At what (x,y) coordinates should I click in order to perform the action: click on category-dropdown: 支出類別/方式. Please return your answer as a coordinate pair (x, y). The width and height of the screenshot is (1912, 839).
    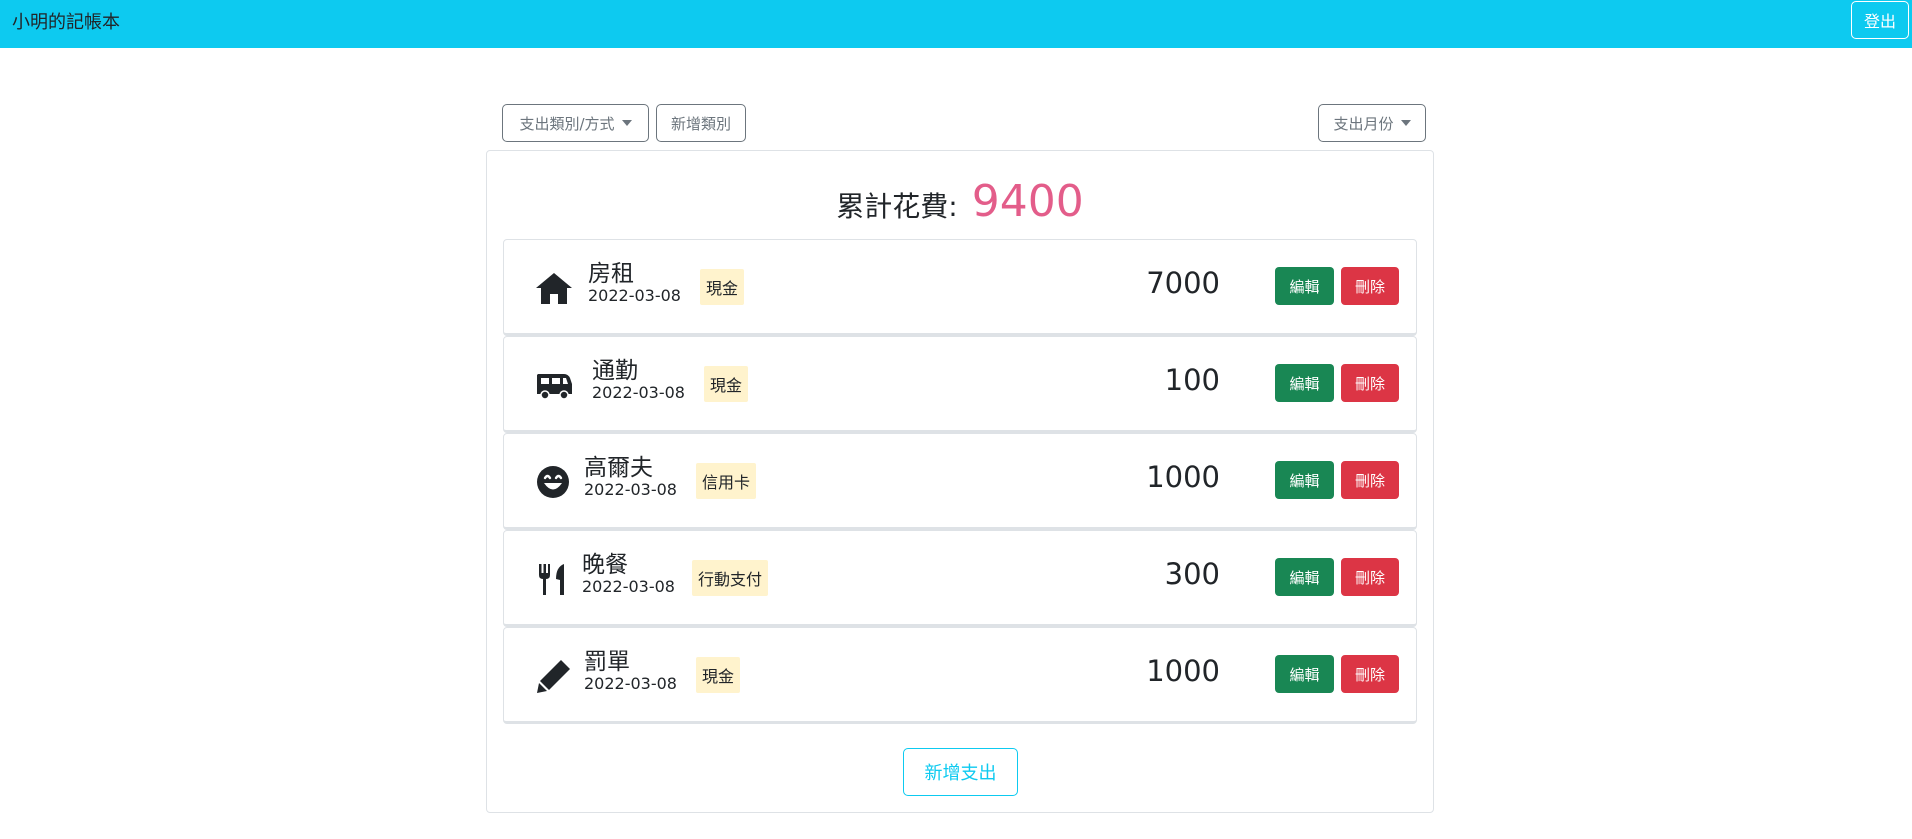
    Looking at the image, I should click on (575, 123).